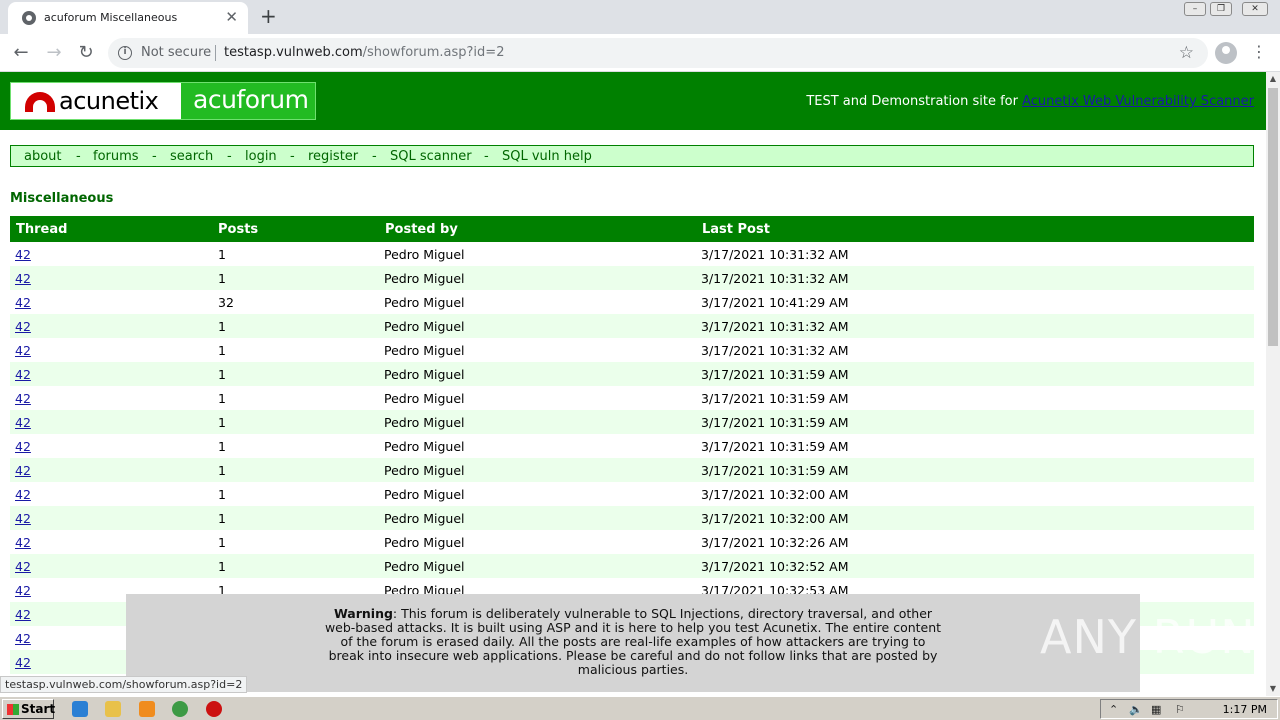 This screenshot has height=720, width=1280. Describe the element at coordinates (268, 16) in the screenshot. I see `new-tab-button: +` at that location.